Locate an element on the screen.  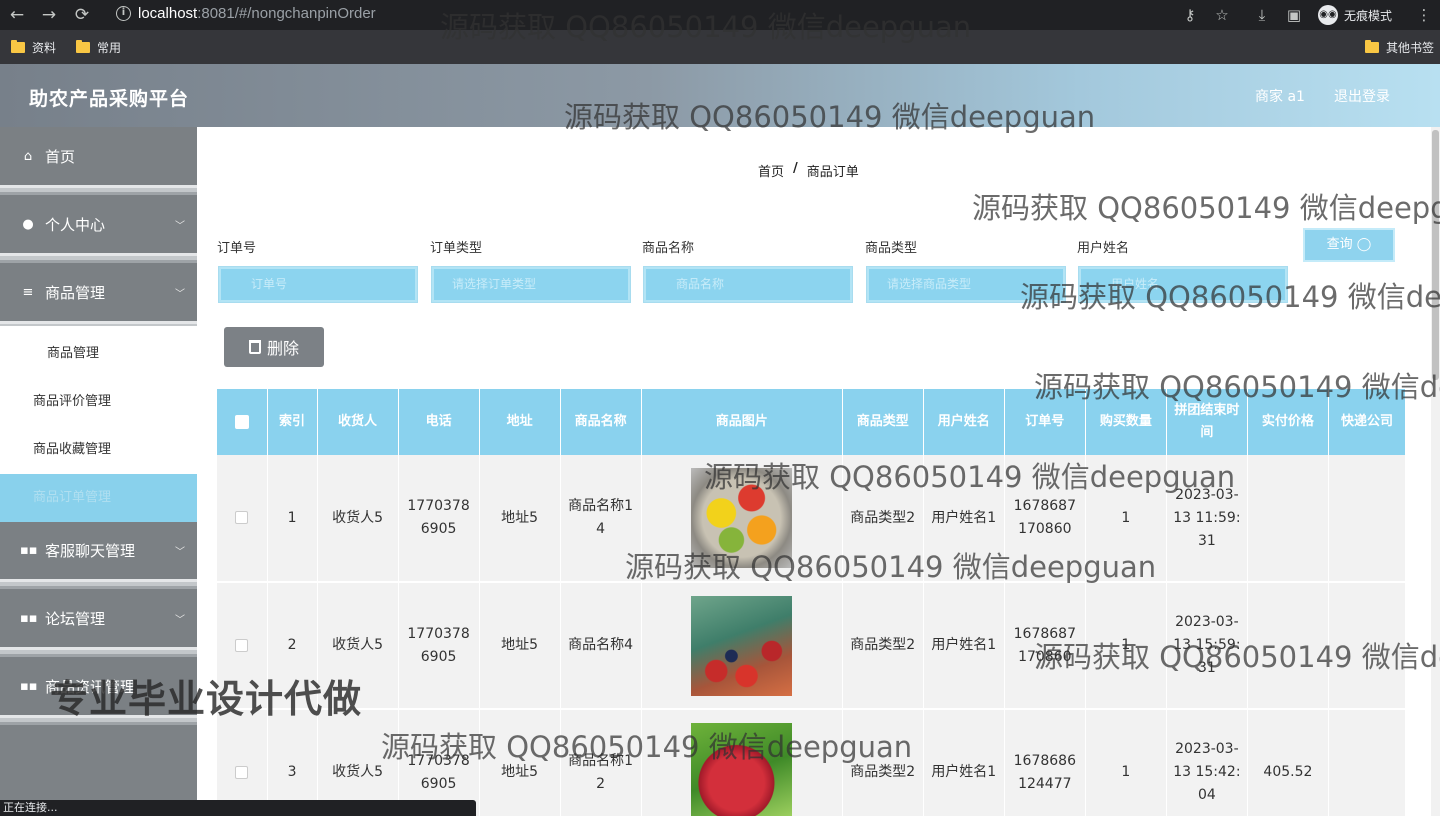
scrollbar-thumb is located at coordinates (1435, 255).